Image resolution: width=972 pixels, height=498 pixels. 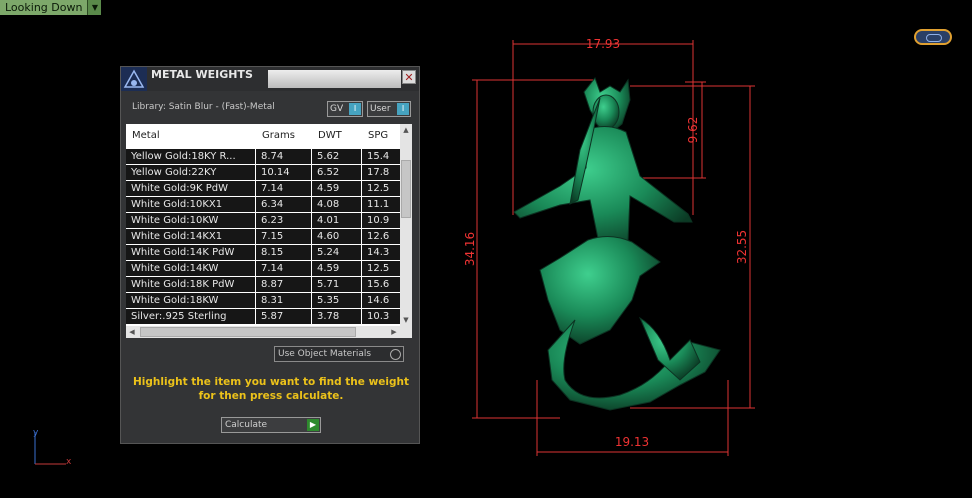 I want to click on toggle-gv-label: GV, so click(x=337, y=109).